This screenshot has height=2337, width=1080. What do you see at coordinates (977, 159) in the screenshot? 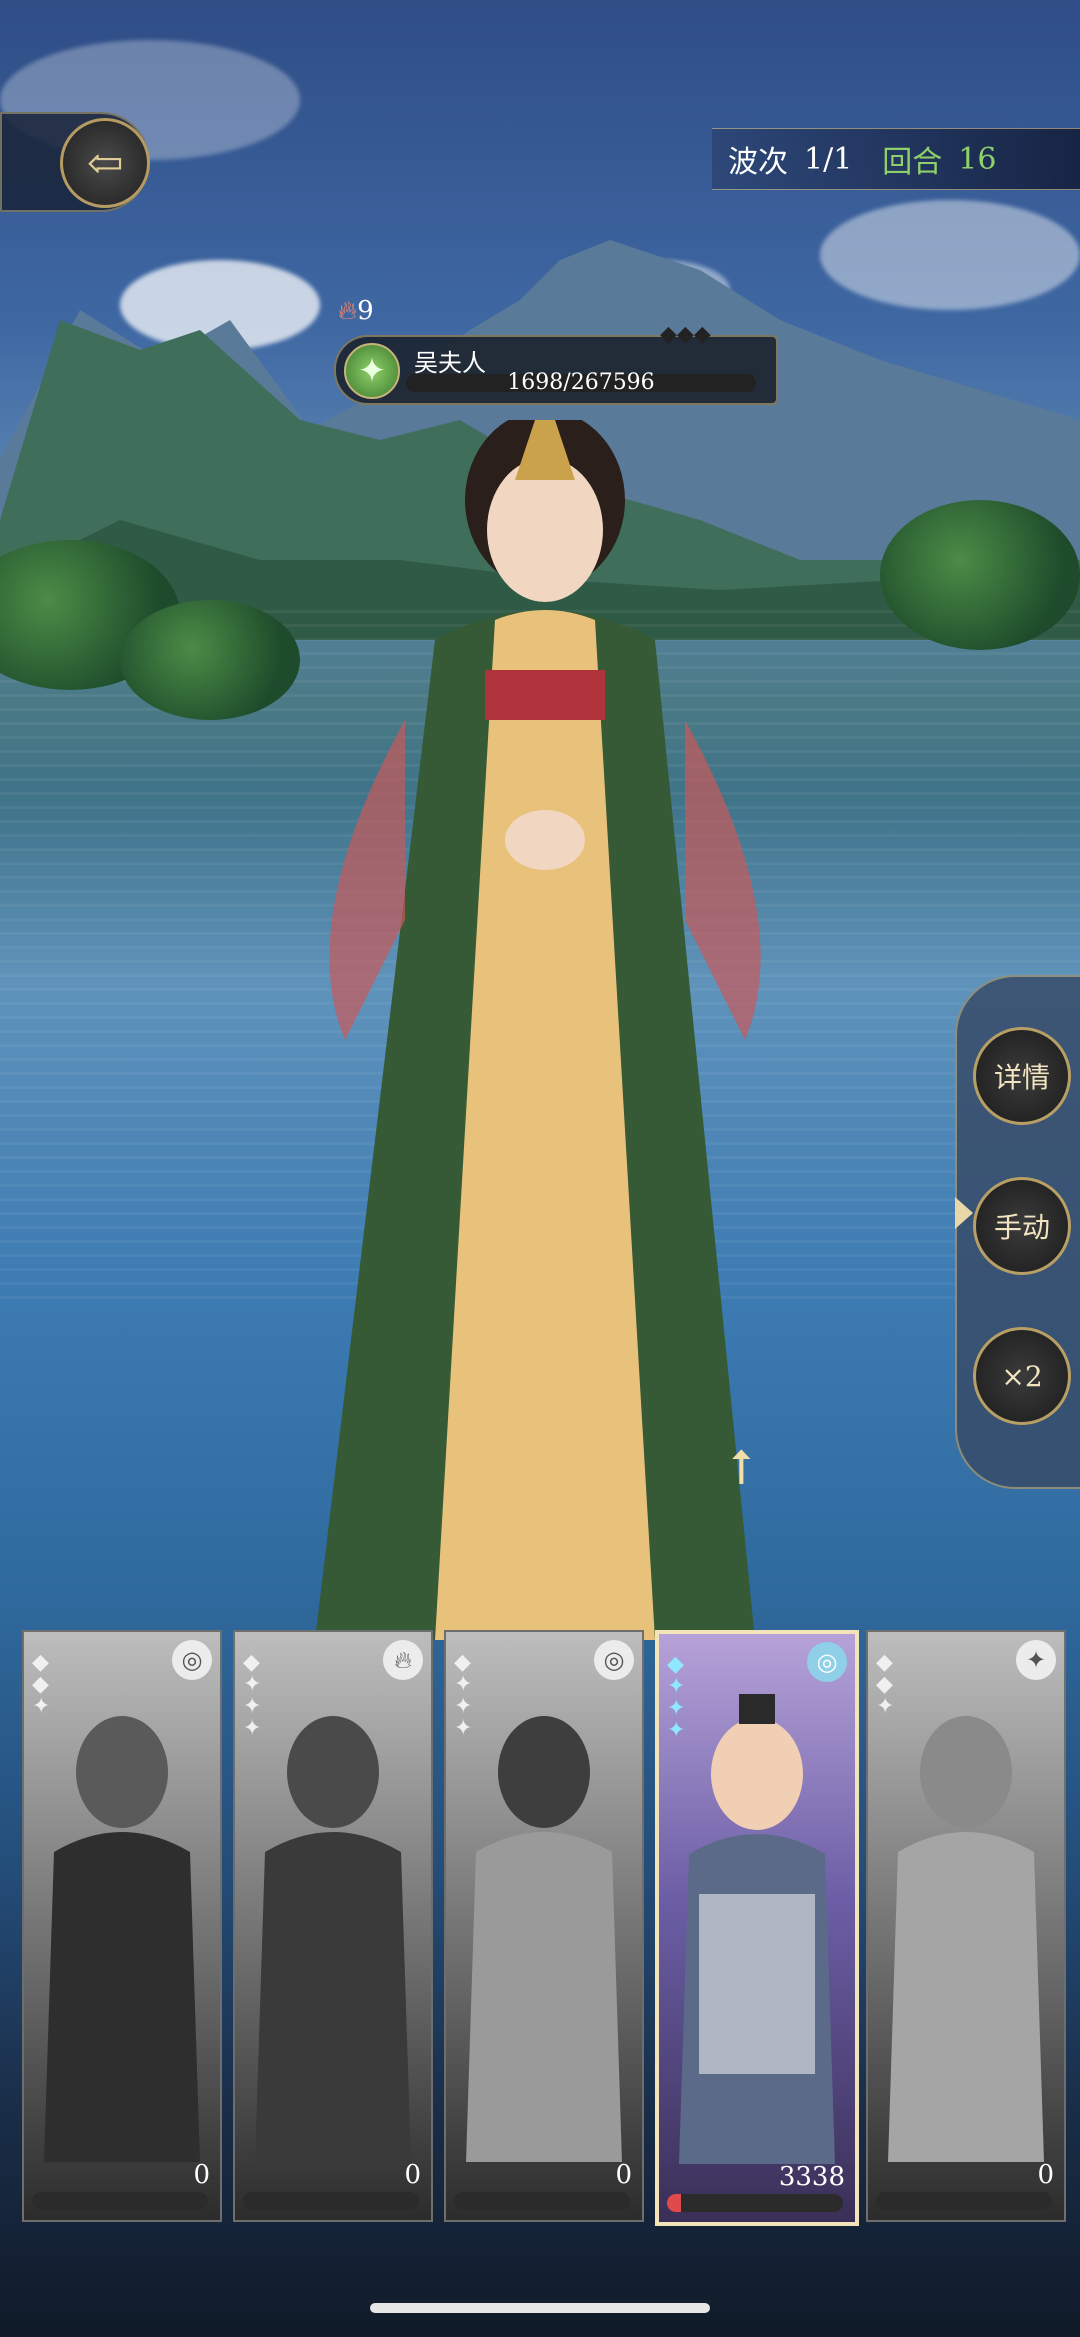
I see `round-value: 16` at bounding box center [977, 159].